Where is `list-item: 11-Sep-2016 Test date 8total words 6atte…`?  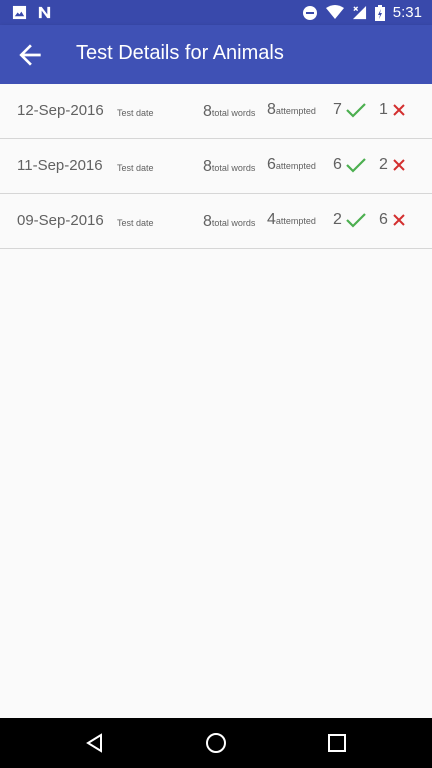
list-item: 11-Sep-2016 Test date 8total words 6atte… is located at coordinates (216, 166).